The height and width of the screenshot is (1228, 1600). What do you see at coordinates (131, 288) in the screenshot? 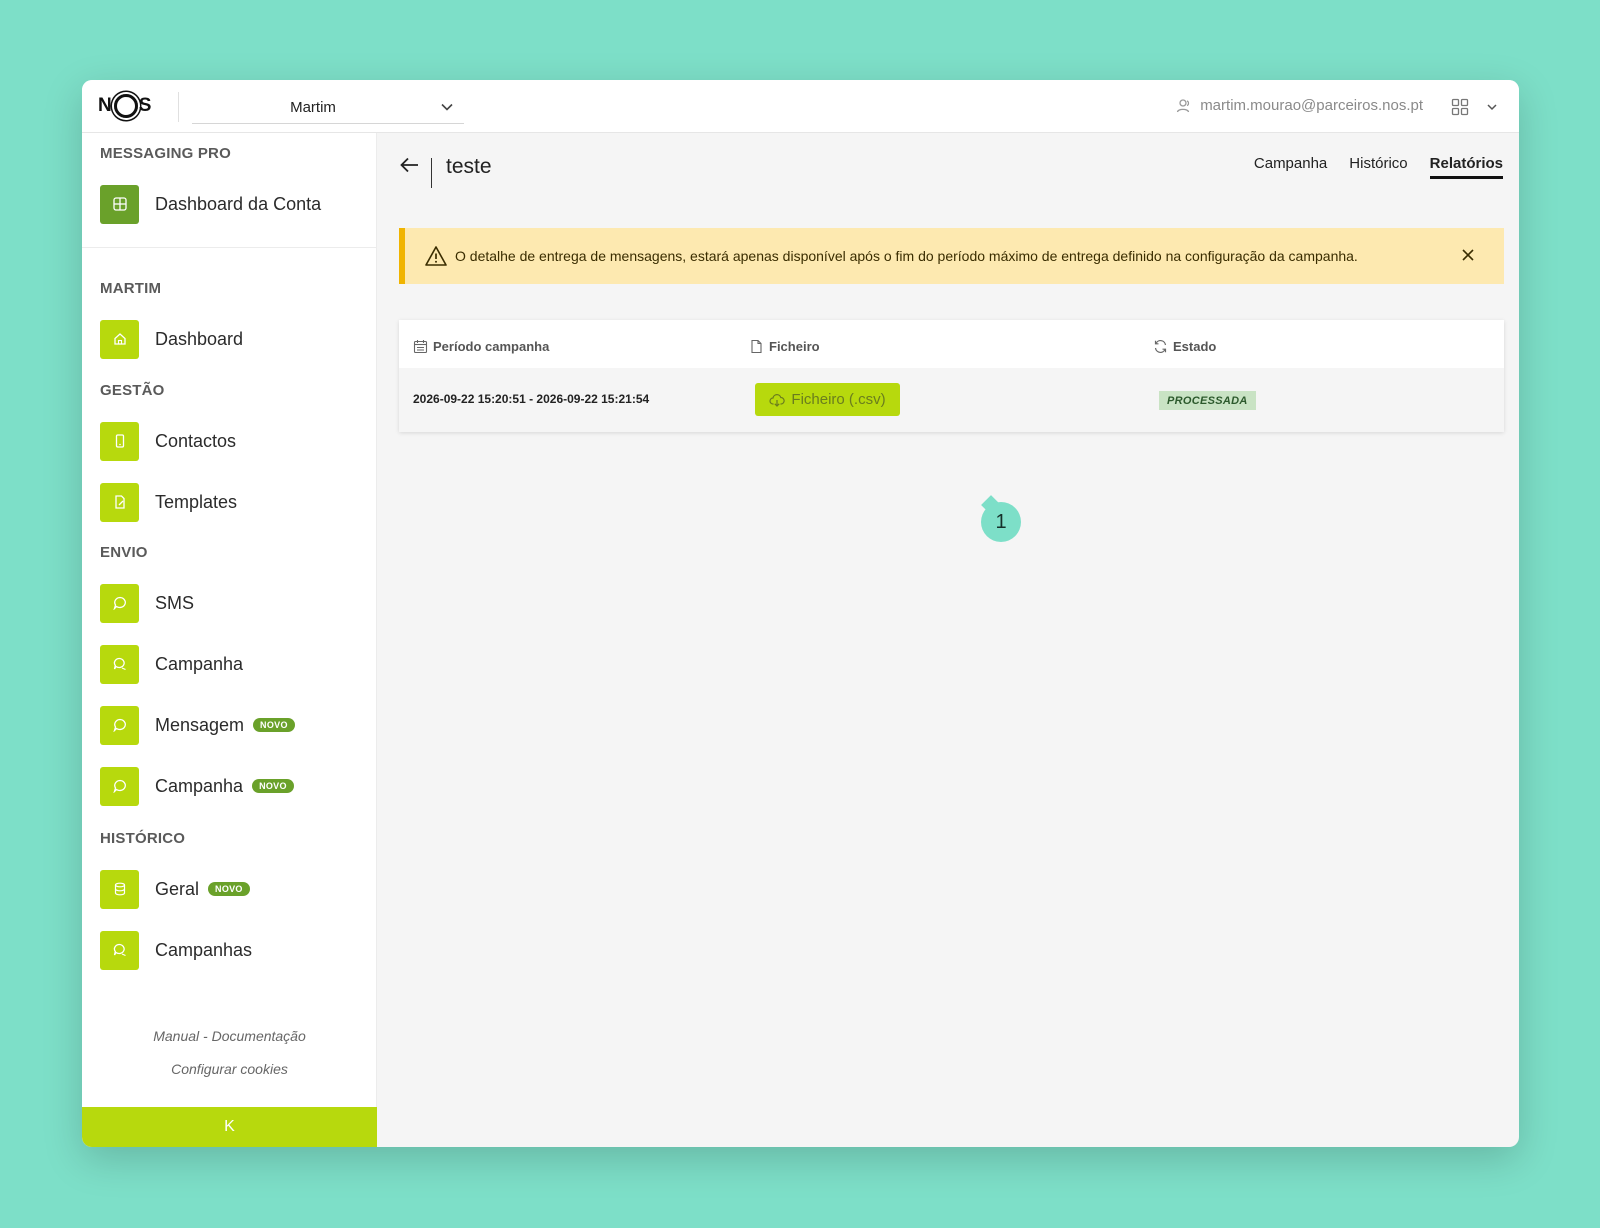
I see `section-title-account: MARTIM` at bounding box center [131, 288].